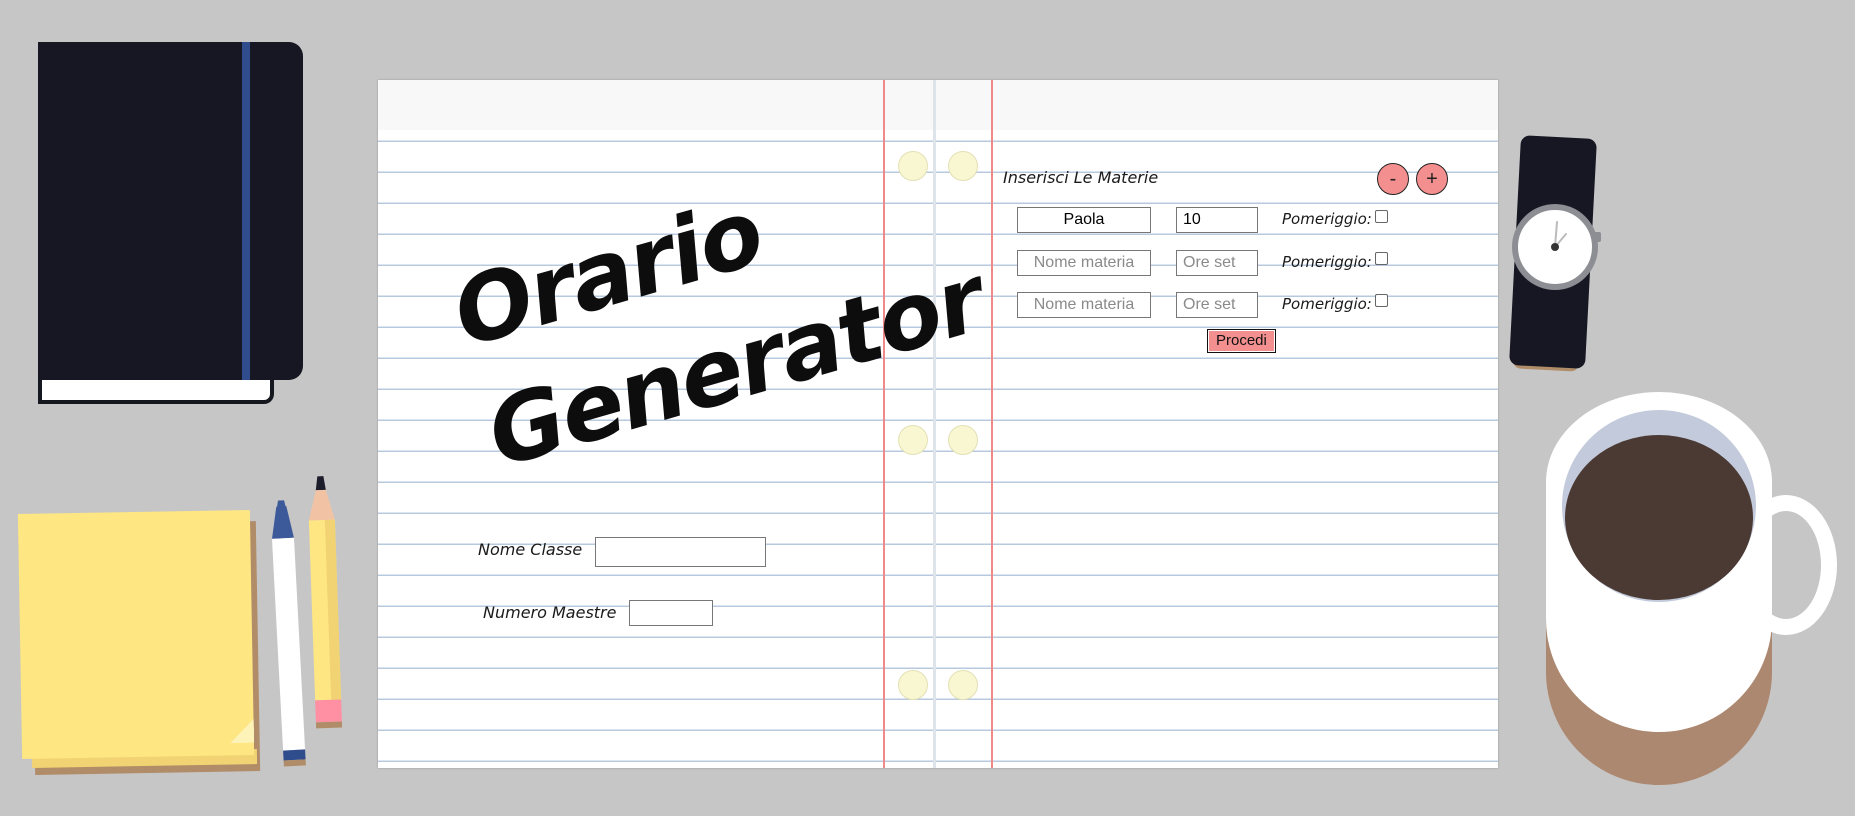 The width and height of the screenshot is (1855, 816). I want to click on left-margin-line, so click(884, 424).